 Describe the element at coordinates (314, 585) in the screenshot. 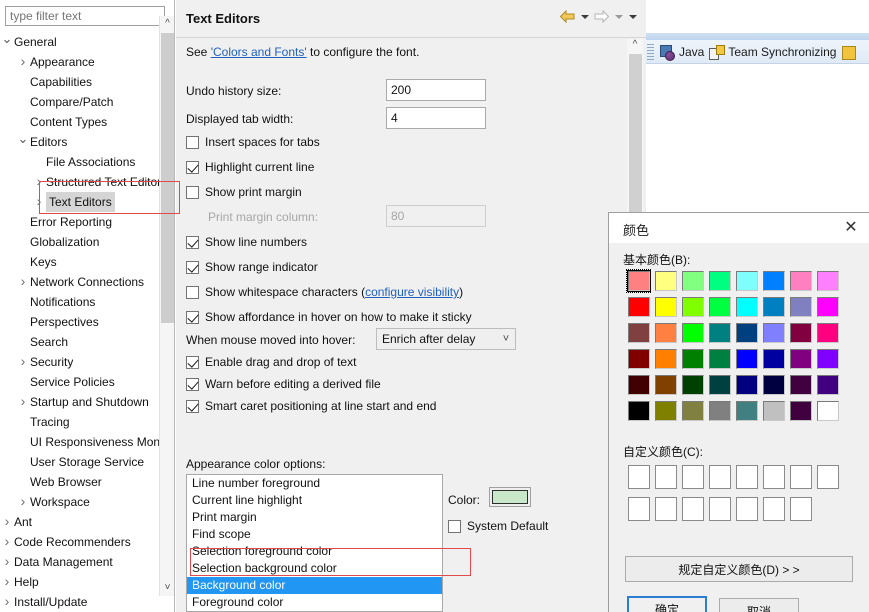

I see `appearance-list-item: Background color` at that location.